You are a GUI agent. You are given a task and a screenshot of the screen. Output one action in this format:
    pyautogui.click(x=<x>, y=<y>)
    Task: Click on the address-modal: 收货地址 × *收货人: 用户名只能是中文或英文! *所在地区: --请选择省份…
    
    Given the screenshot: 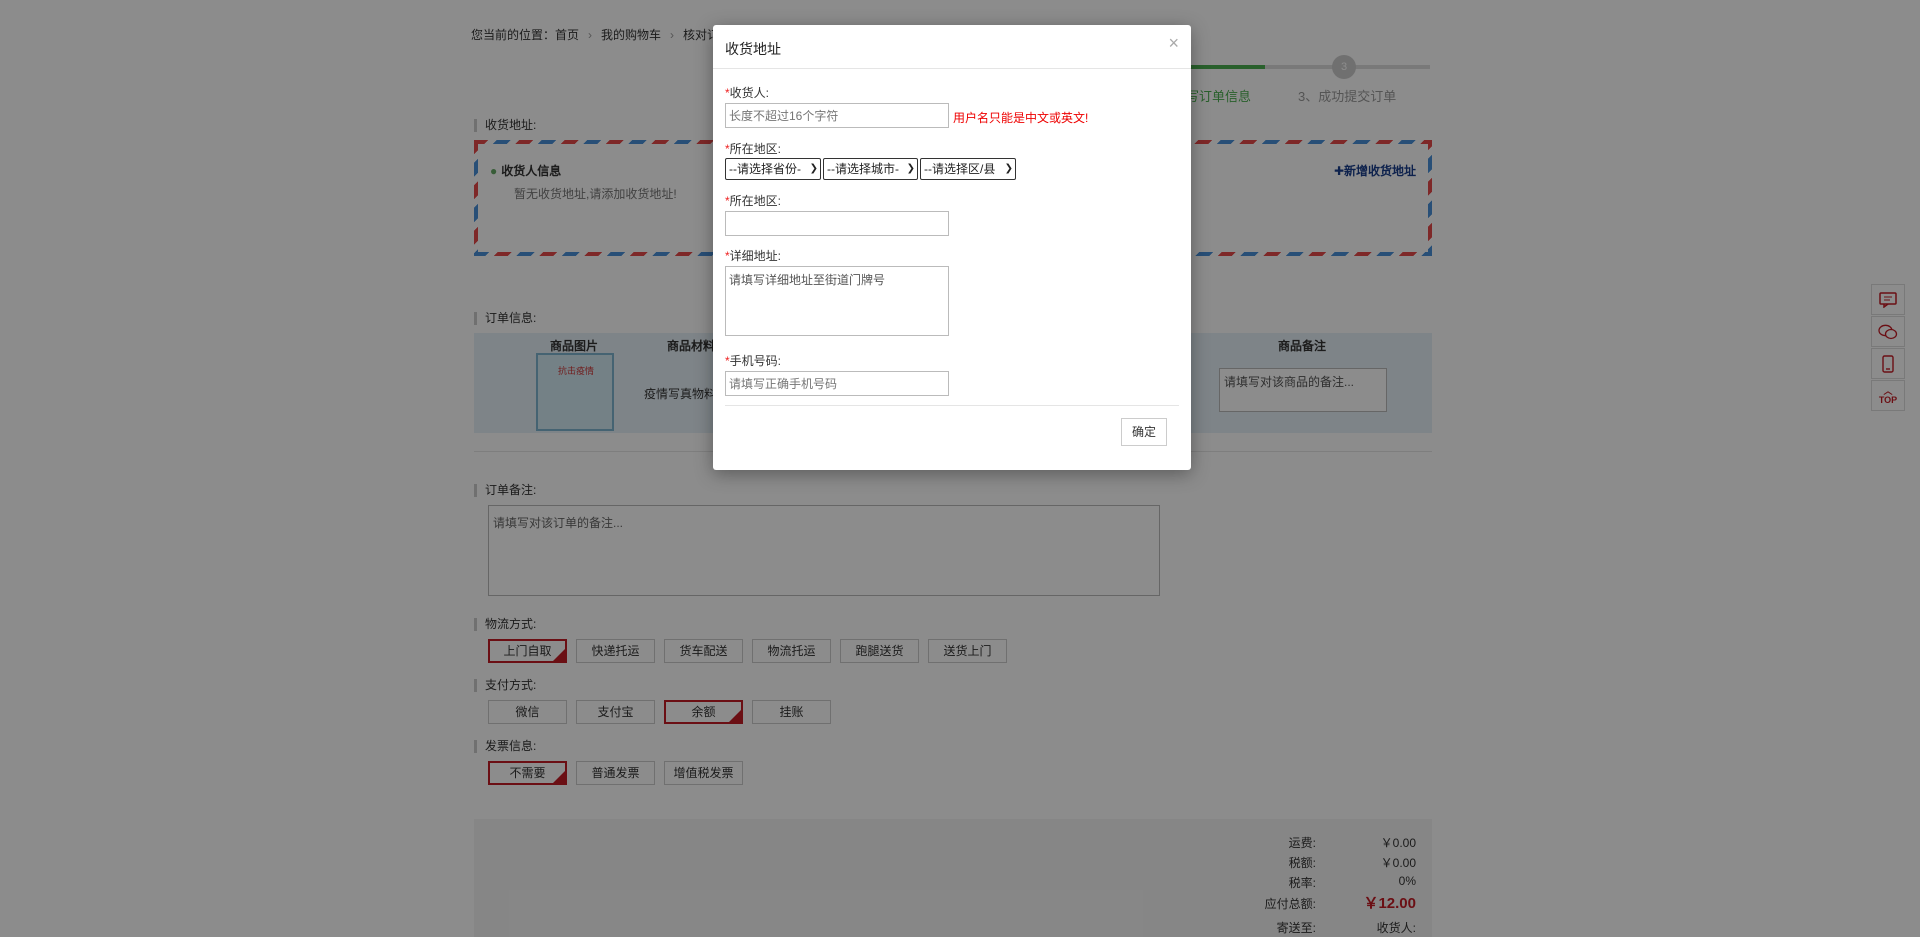 What is the action you would take?
    pyautogui.click(x=952, y=247)
    